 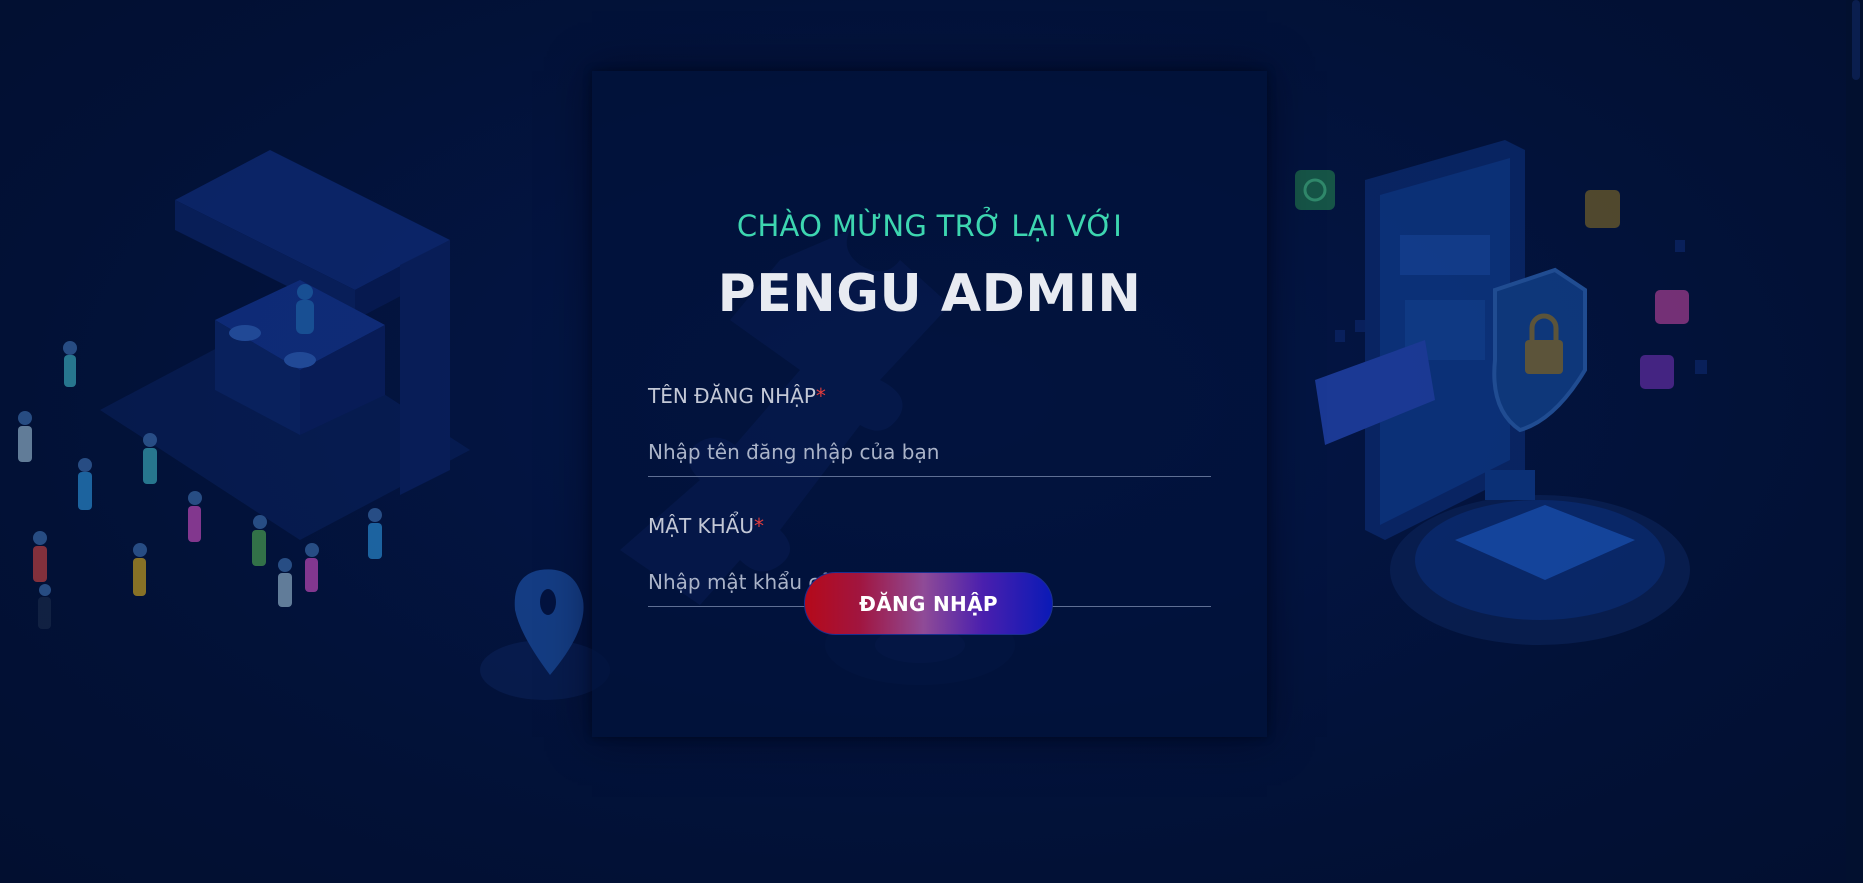 I want to click on username-field-group: TÊN ĐĂNG NHẬP*, so click(x=929, y=430).